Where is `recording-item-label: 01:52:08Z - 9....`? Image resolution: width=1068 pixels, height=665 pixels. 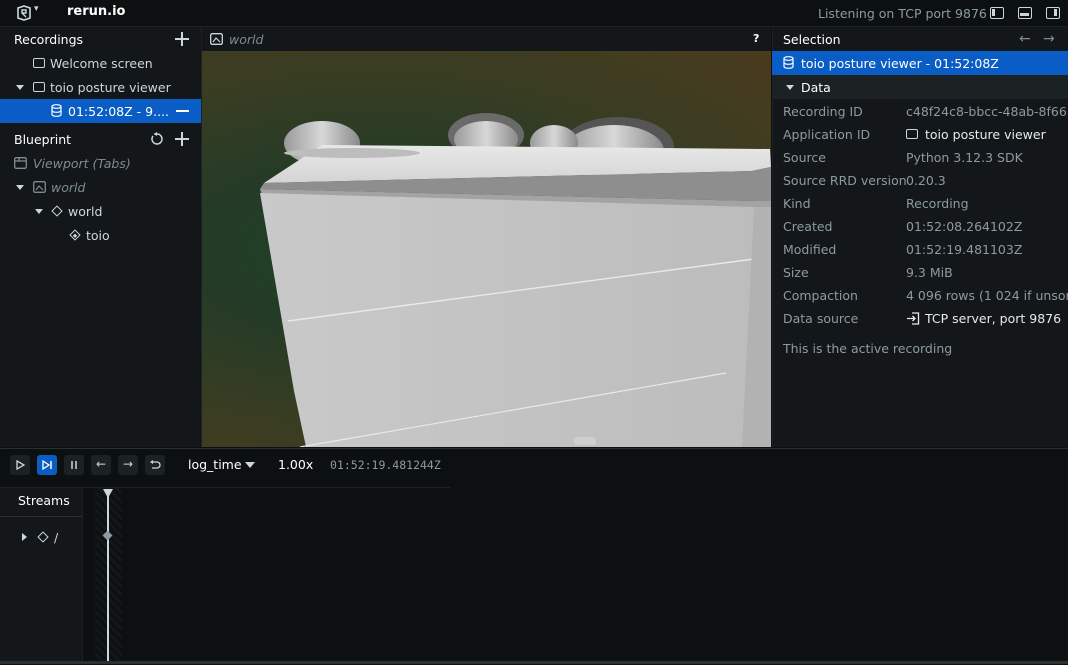 recording-item-label: 01:52:08Z - 9.... is located at coordinates (119, 111).